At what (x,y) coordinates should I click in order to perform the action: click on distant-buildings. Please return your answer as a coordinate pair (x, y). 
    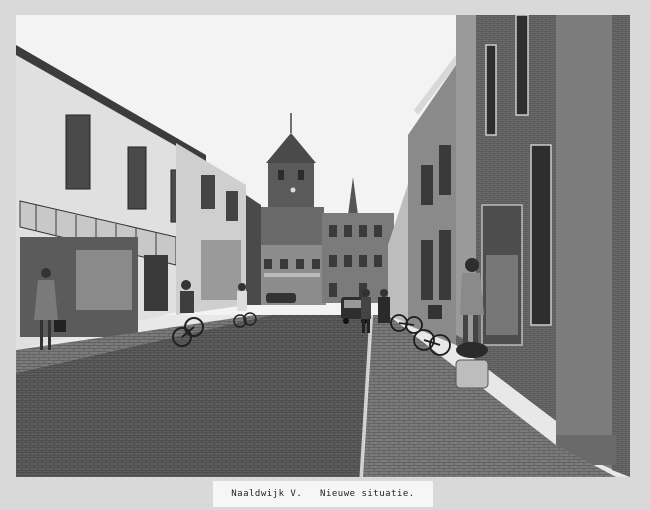
    Looking at the image, I should click on (324, 256).